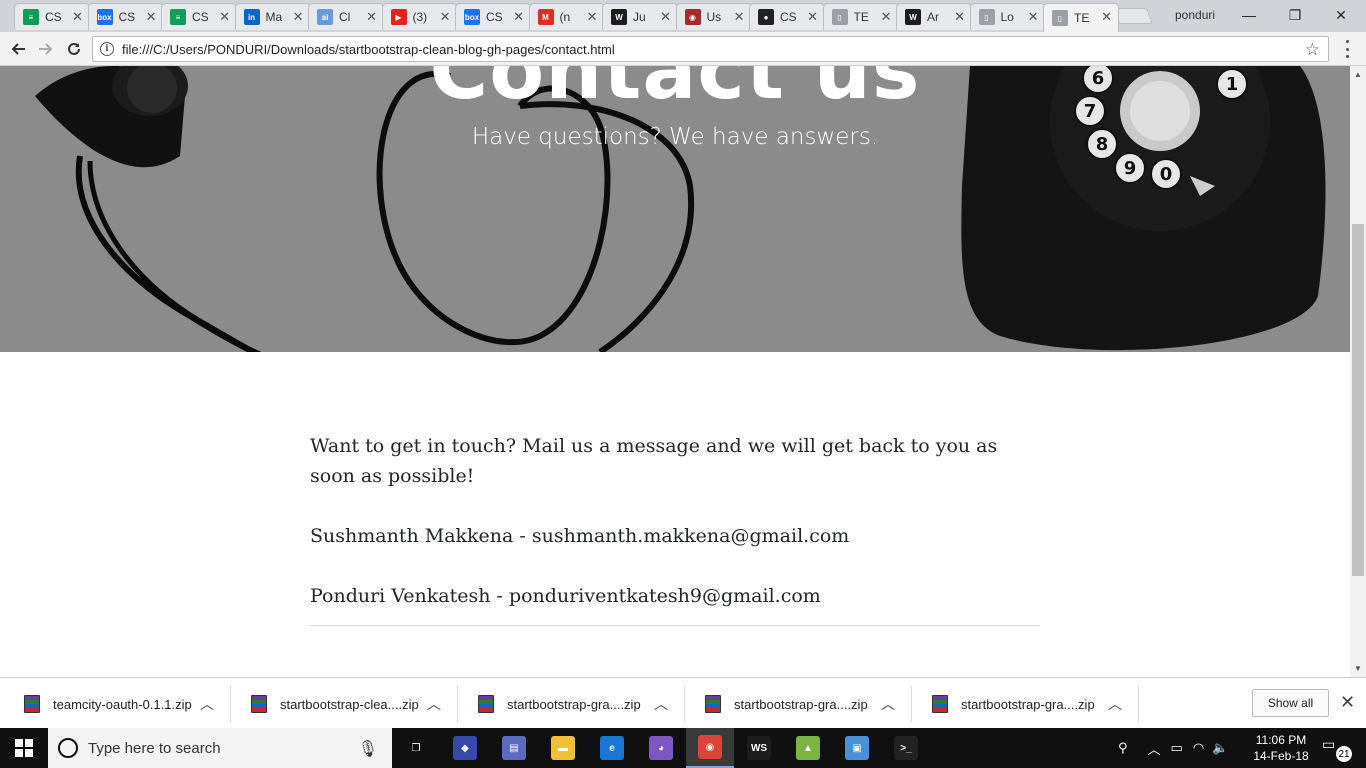  I want to click on browser-tab: ● CS ✕, so click(787, 16).